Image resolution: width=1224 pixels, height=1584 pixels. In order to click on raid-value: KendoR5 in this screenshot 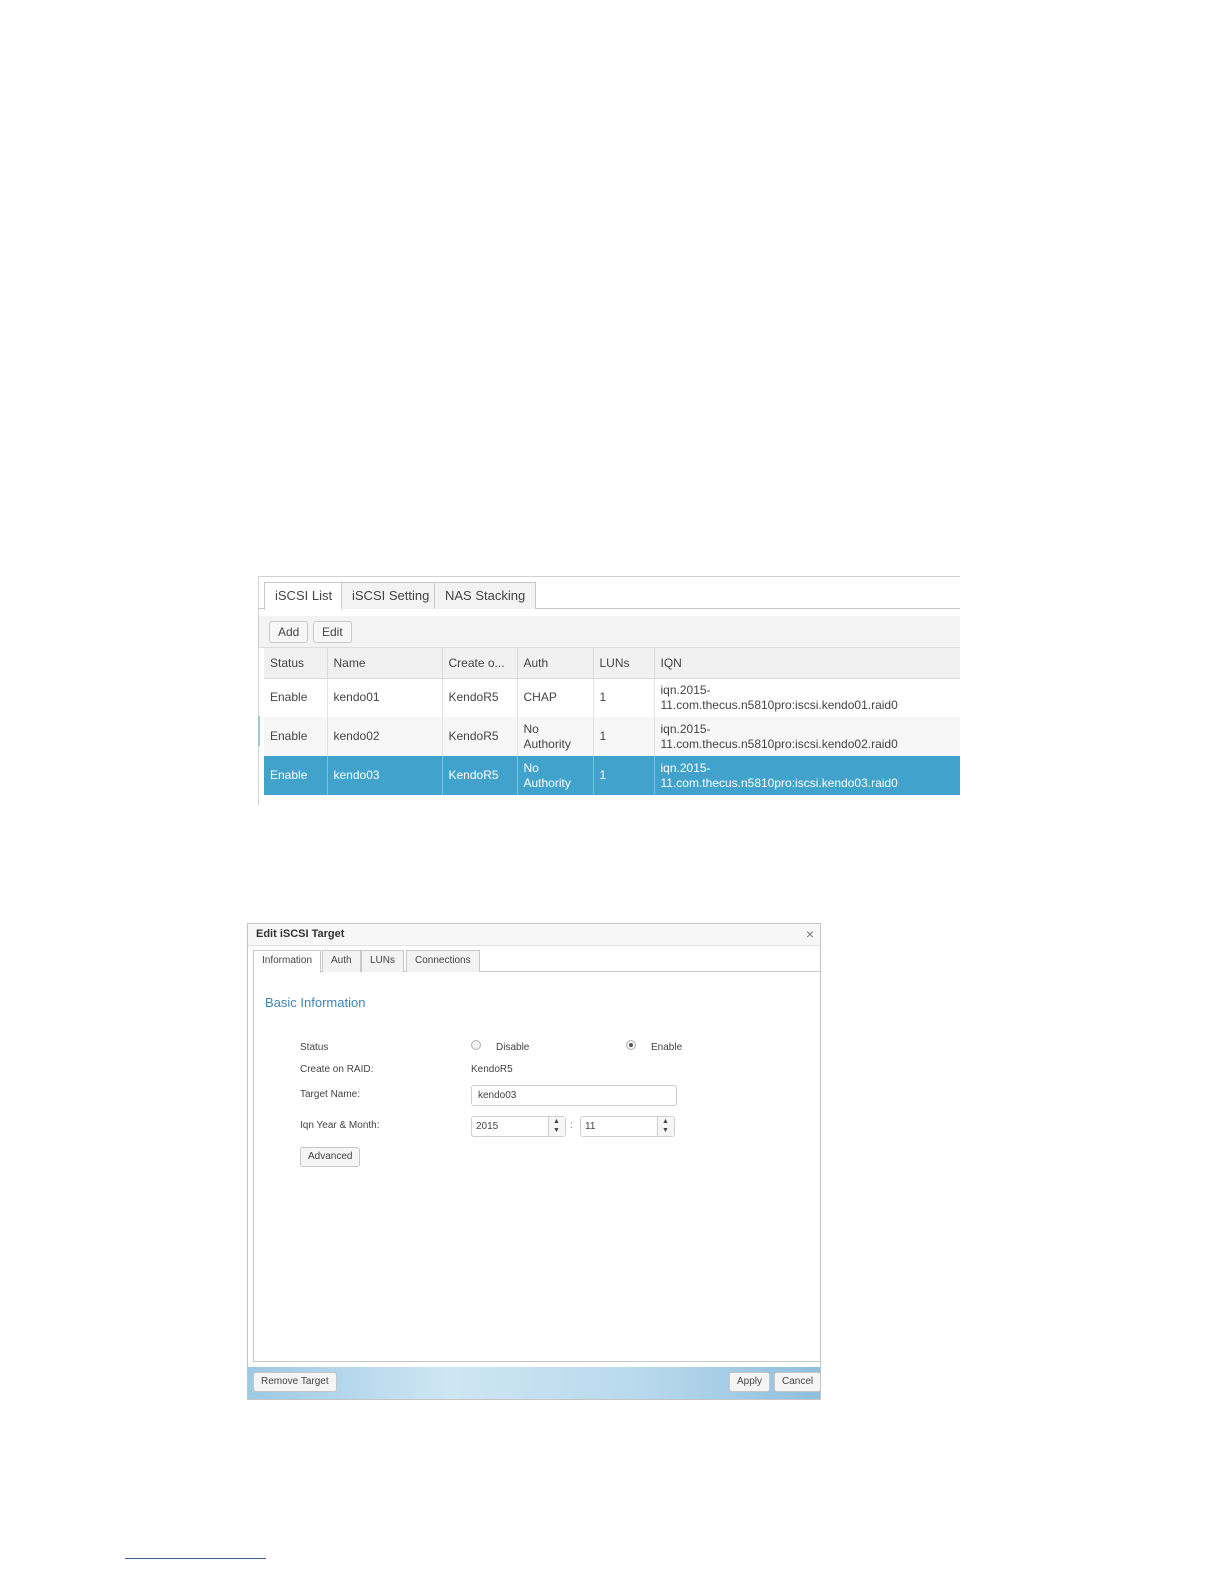, I will do `click(492, 1069)`.